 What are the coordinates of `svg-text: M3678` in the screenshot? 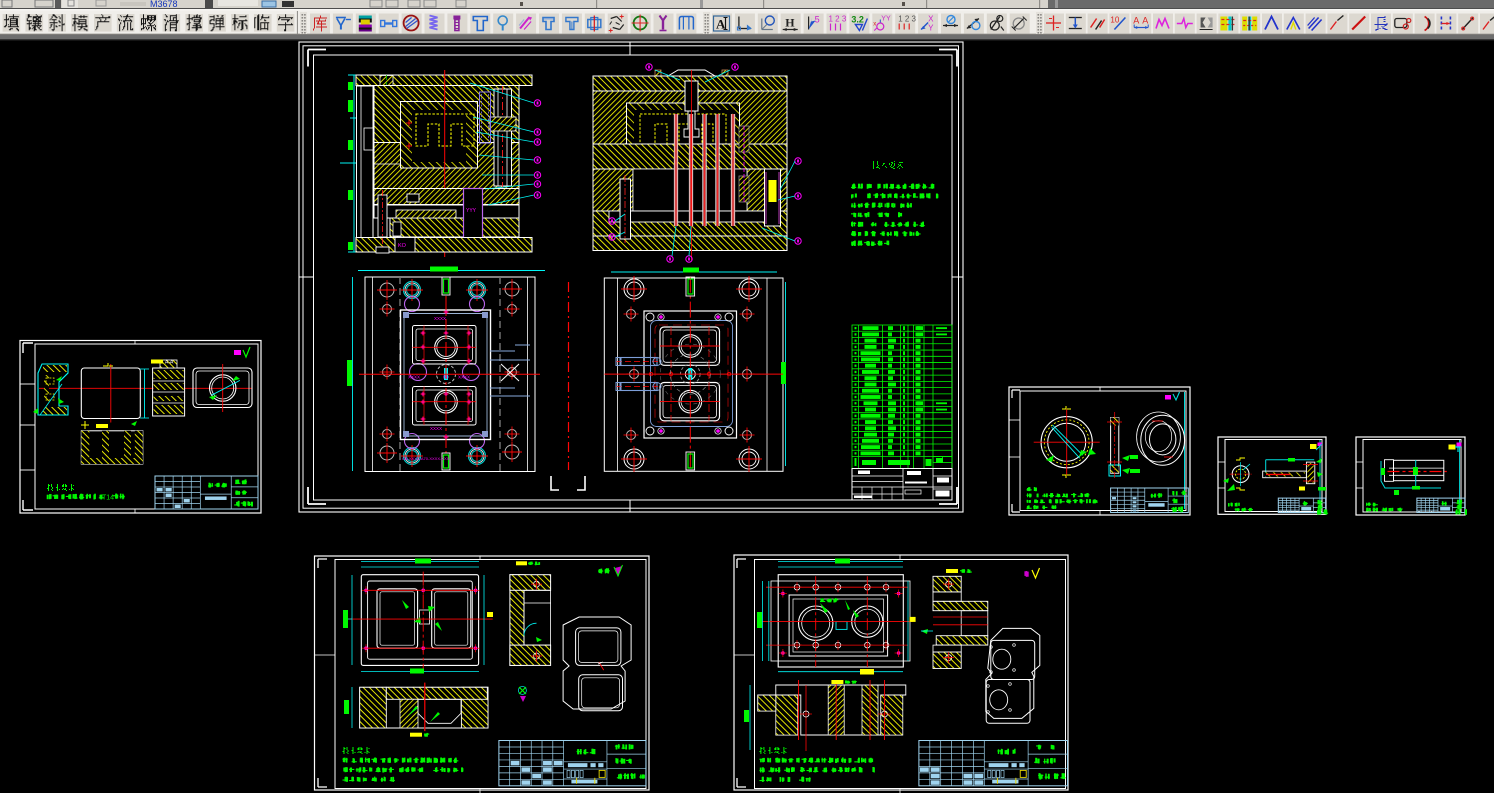 It's located at (164, 4).